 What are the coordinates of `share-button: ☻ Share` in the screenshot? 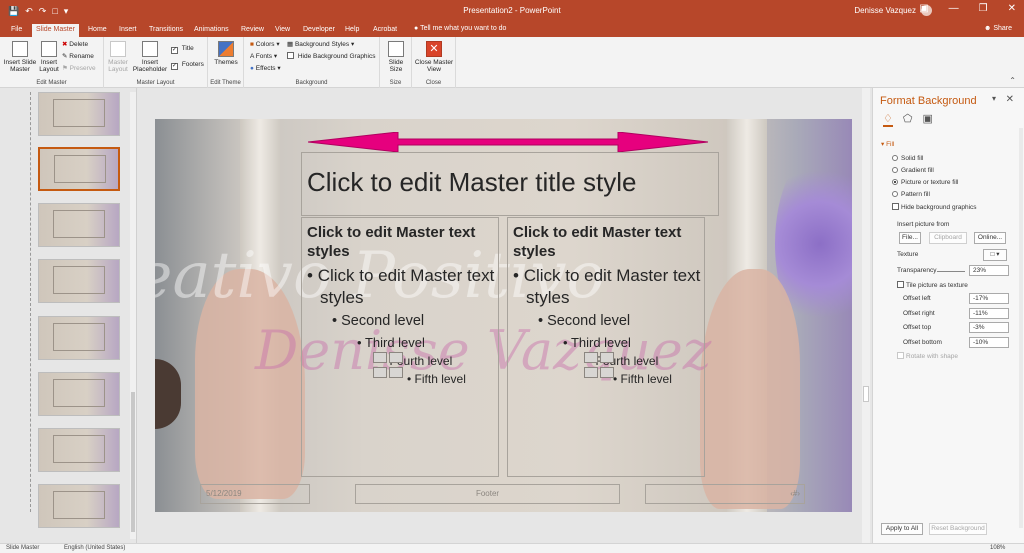 It's located at (998, 28).